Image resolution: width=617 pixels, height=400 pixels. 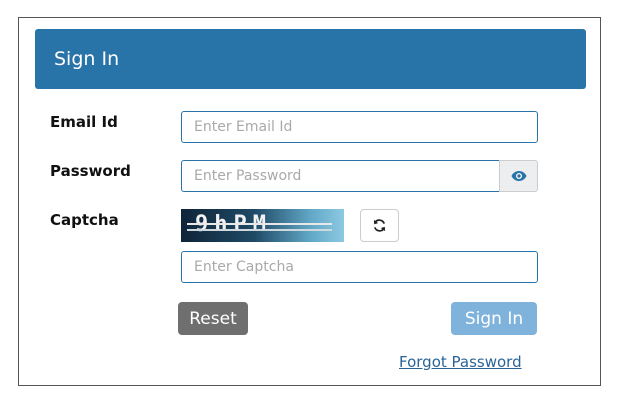 I want to click on sign-in-button: Sign In, so click(x=494, y=318).